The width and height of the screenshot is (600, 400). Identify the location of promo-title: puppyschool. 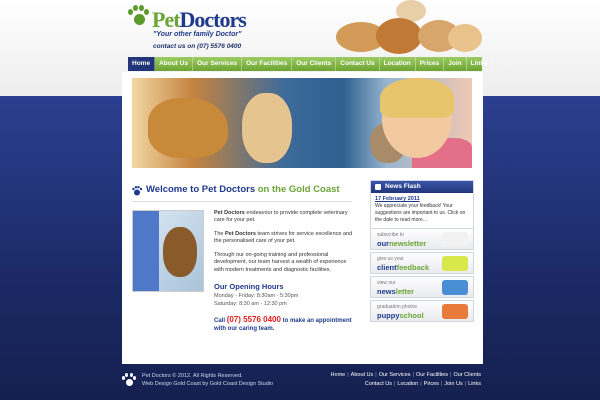
(400, 315).